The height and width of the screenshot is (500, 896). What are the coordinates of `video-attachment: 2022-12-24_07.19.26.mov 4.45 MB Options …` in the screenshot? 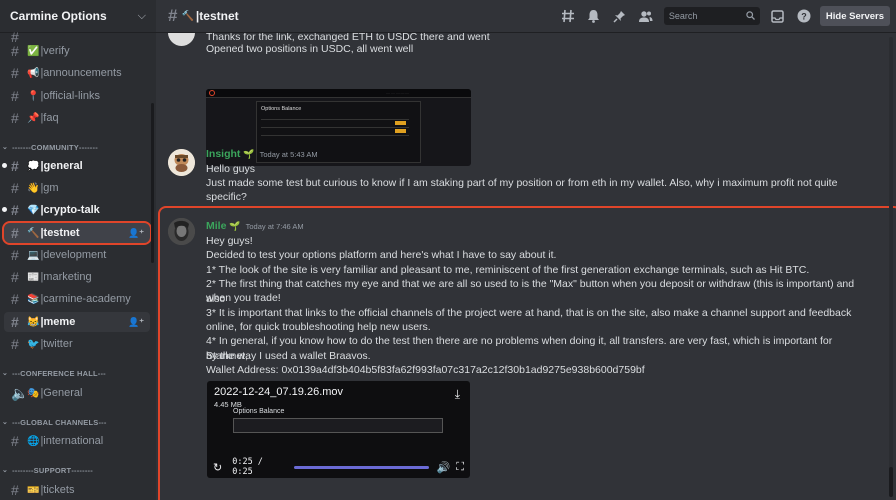 It's located at (338, 429).